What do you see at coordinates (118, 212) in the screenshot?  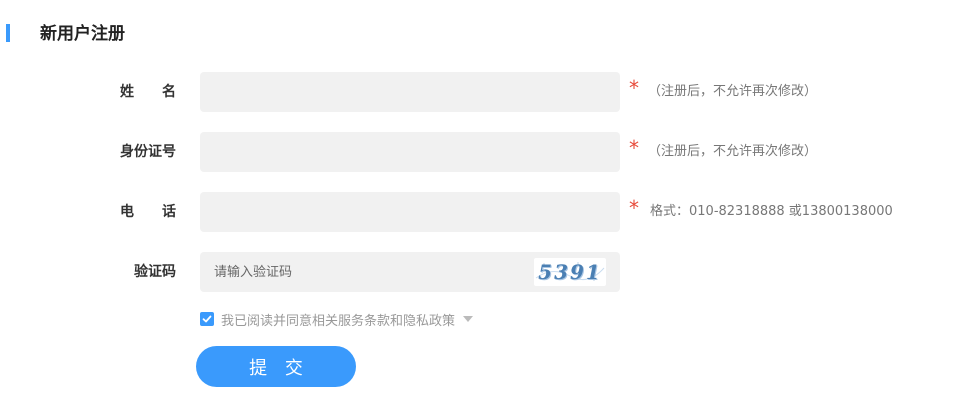 I see `phone-label: 电话` at bounding box center [118, 212].